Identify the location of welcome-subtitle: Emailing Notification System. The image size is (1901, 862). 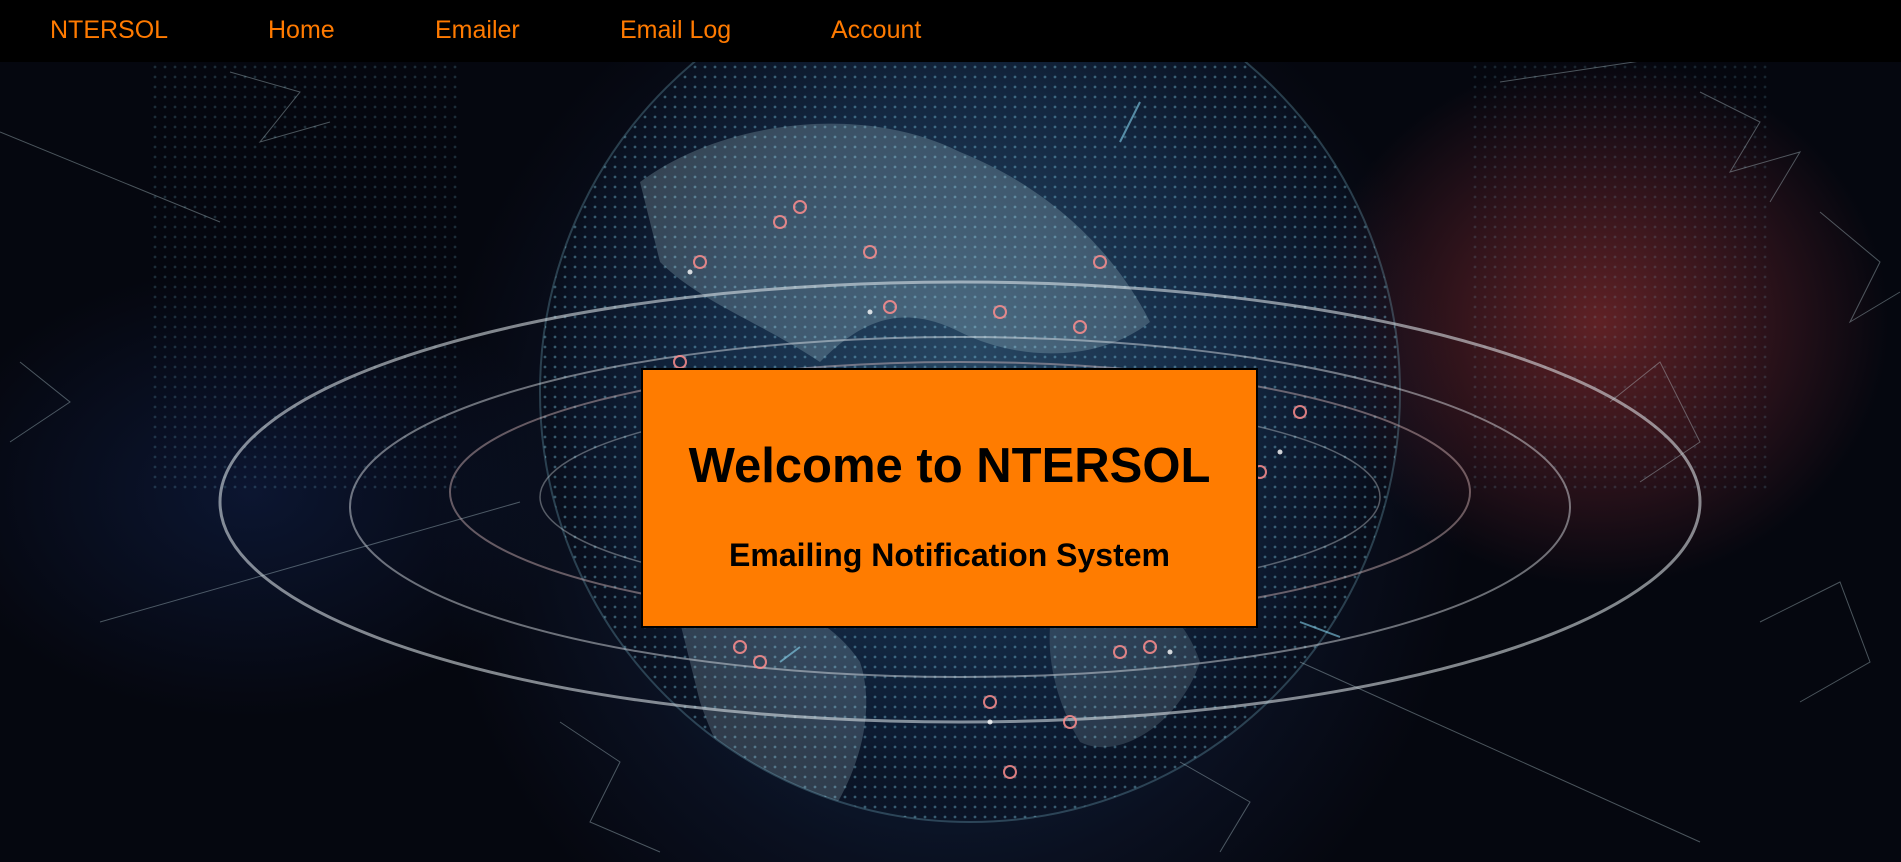
(949, 555).